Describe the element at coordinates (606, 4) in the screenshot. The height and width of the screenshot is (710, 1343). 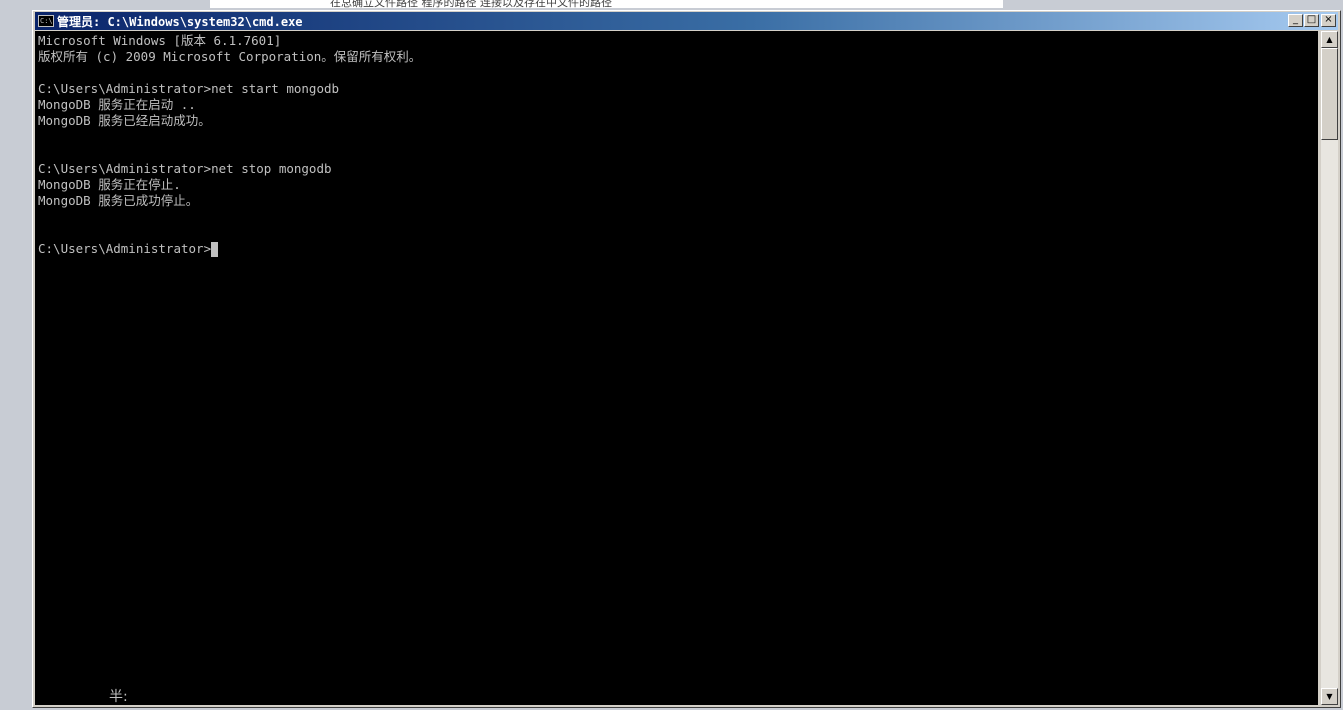
I see `background-window-strip: 在总确立文件路径 程序的路径 连接以及存在中文件的路径` at that location.